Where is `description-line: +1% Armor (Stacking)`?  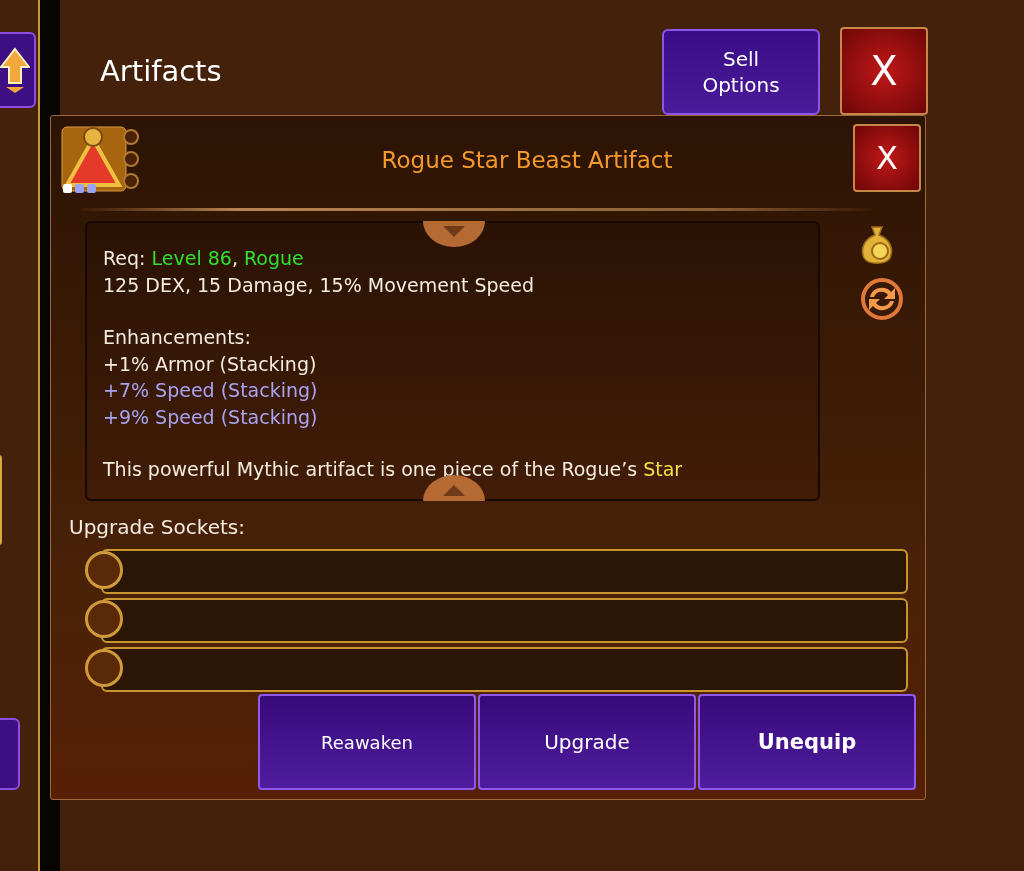 description-line: +1% Armor (Stacking) is located at coordinates (210, 364).